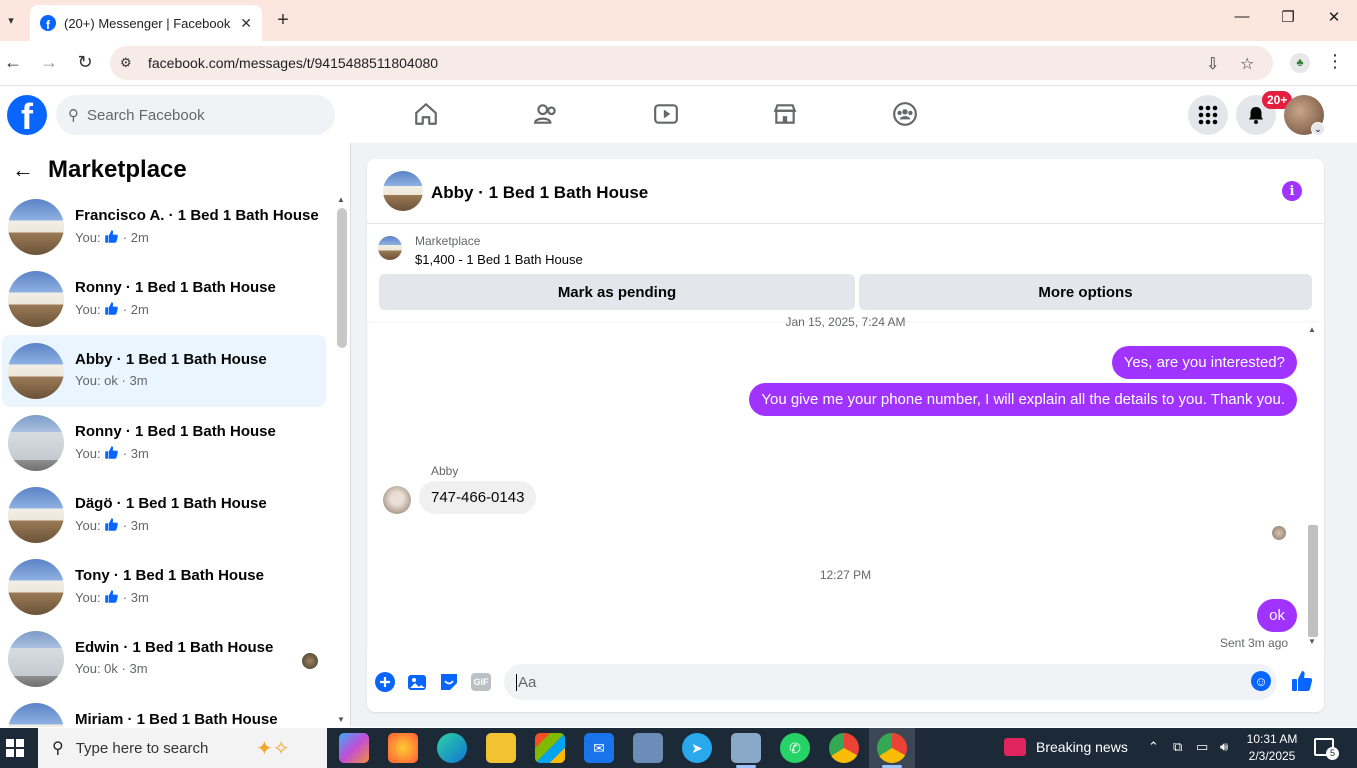 Image resolution: width=1357 pixels, height=768 pixels. Describe the element at coordinates (599, 748) in the screenshot. I see `mail-app-icon: ✉` at that location.